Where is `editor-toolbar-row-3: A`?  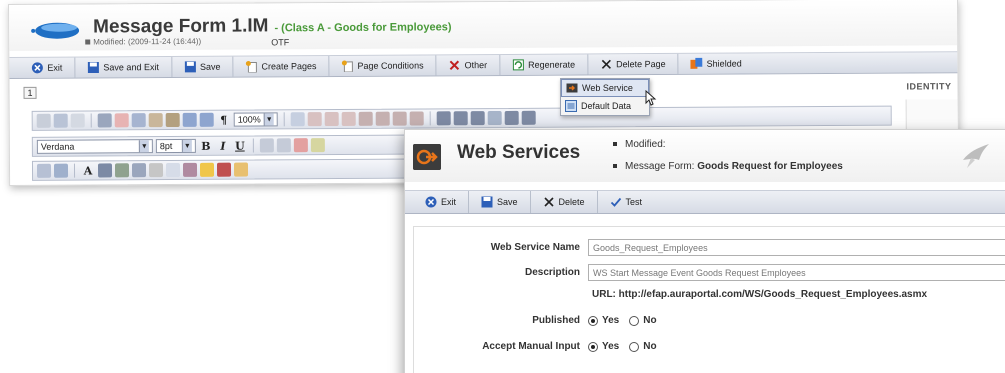 editor-toolbar-row-3: A is located at coordinates (232, 169).